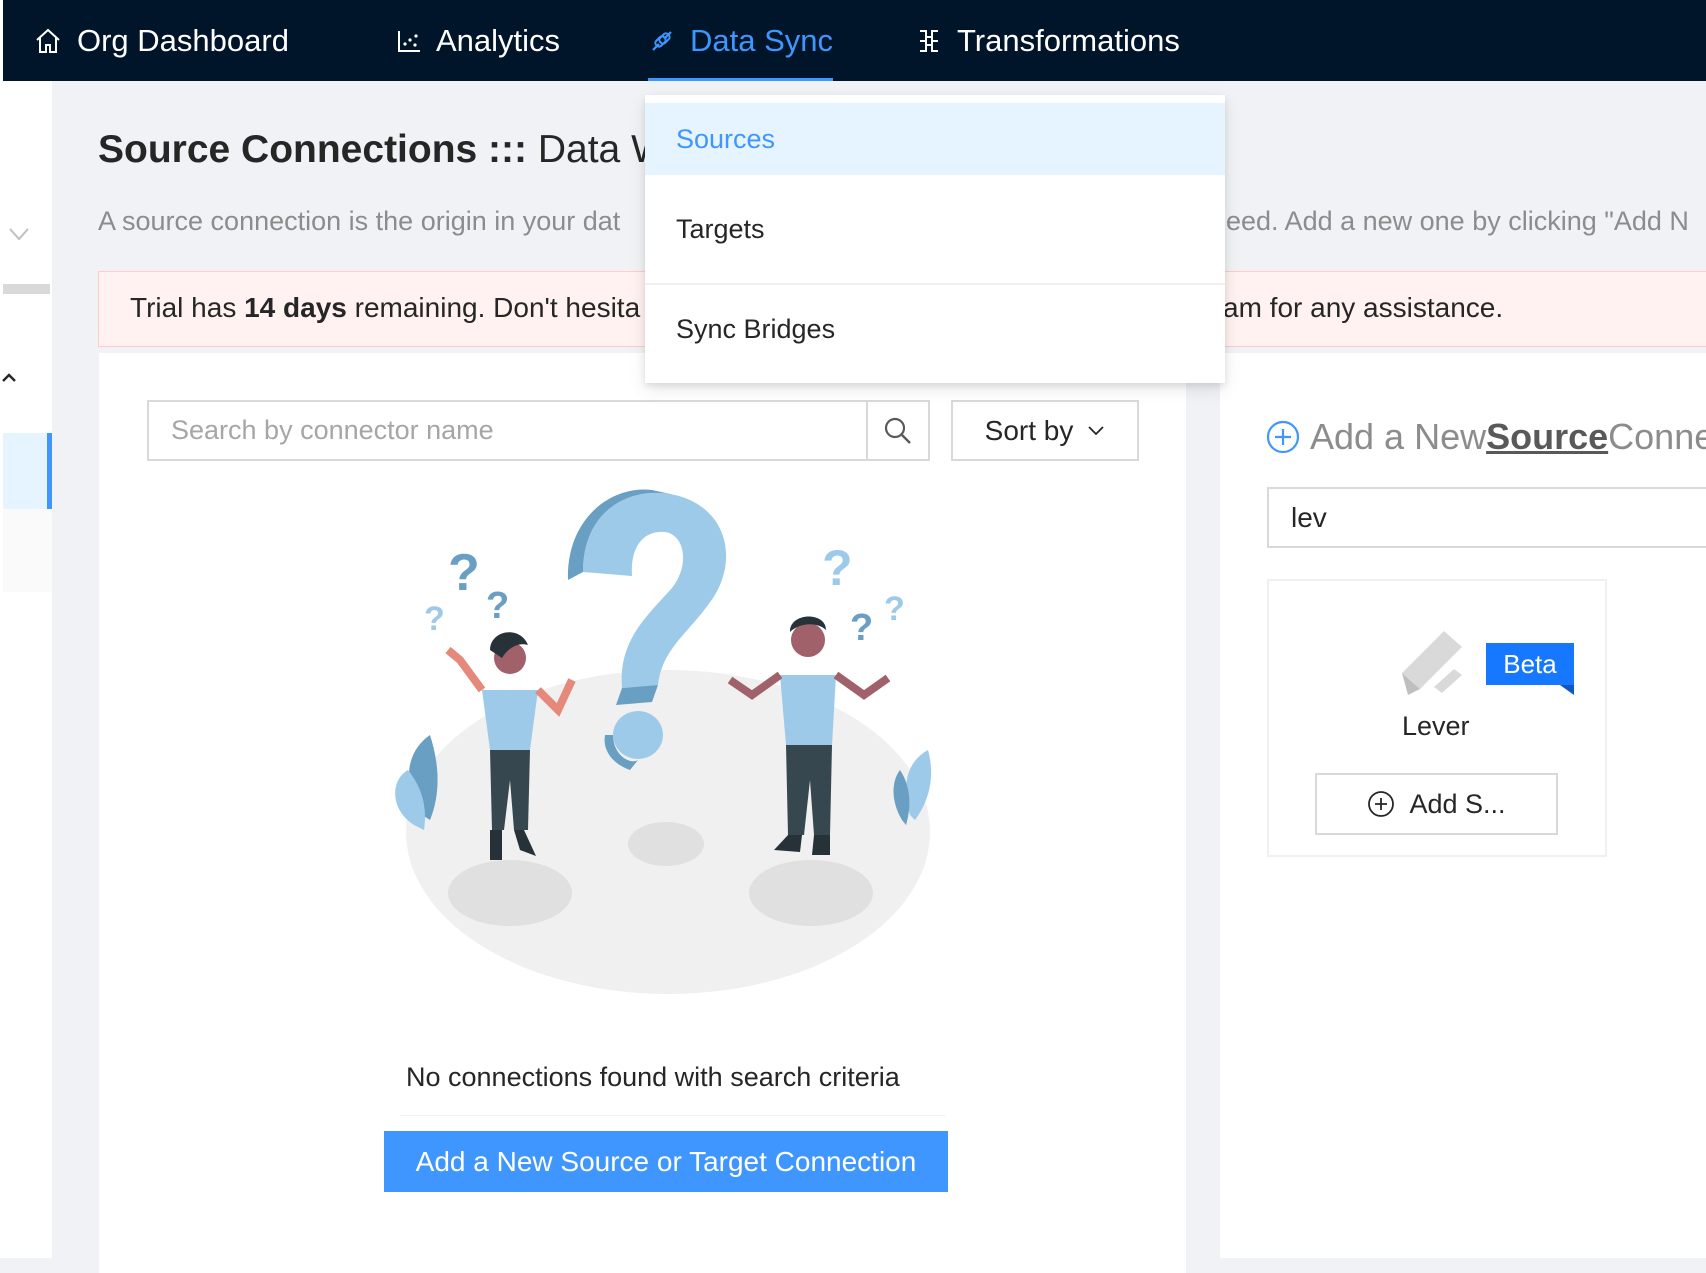 This screenshot has width=1706, height=1273. What do you see at coordinates (666, 1161) in the screenshot?
I see `add-connection-button: Add a New Source or Target Connection` at bounding box center [666, 1161].